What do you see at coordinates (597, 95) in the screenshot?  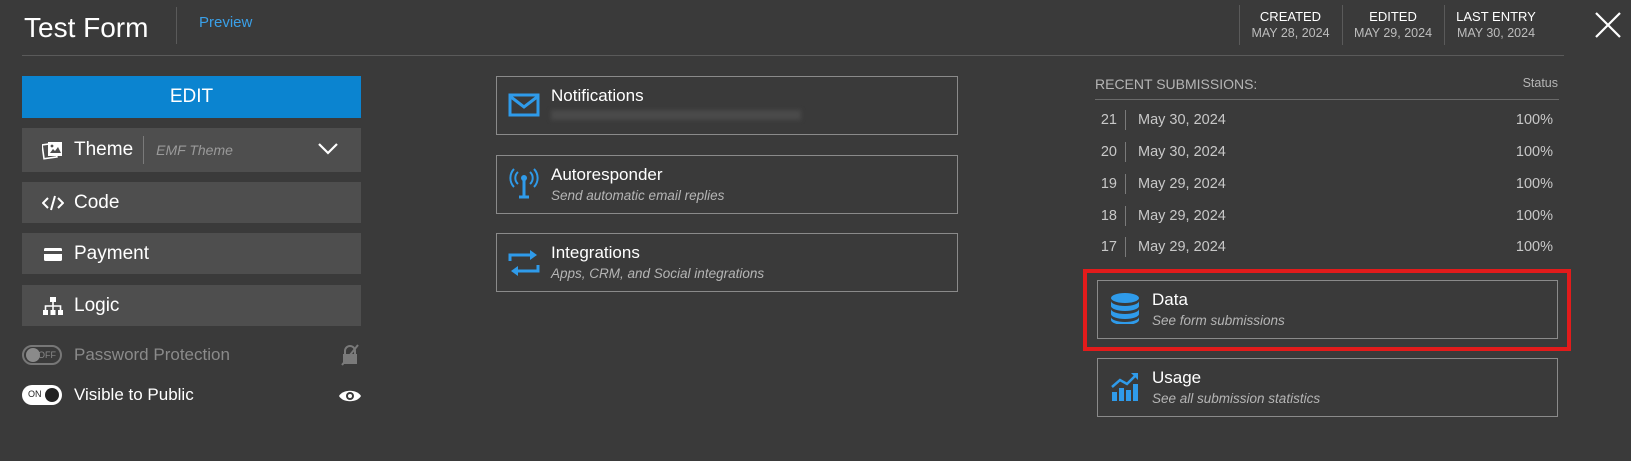 I see `card-title: Notifications` at bounding box center [597, 95].